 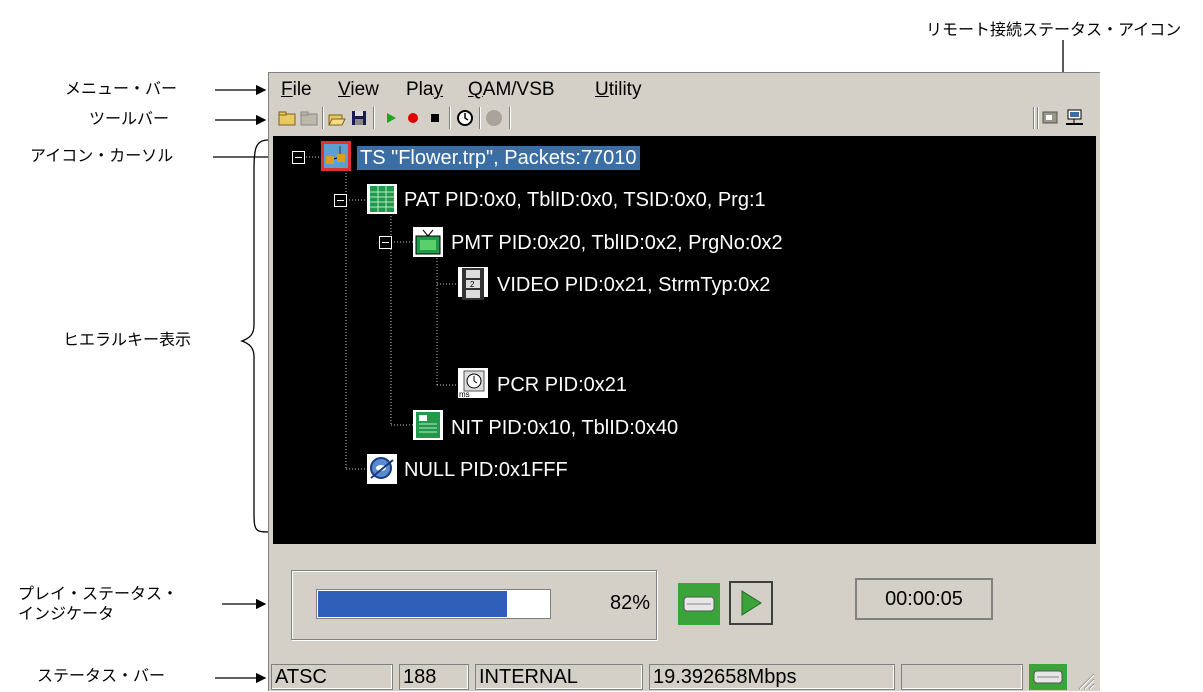 I want to click on resize-grip-icon, so click(x=1085, y=680).